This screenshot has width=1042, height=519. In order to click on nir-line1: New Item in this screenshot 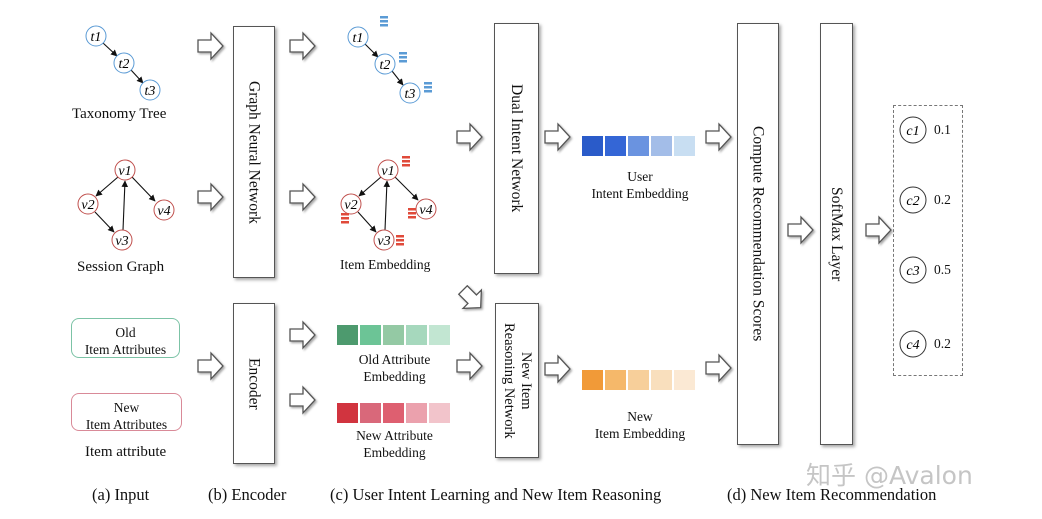, I will do `click(526, 380)`.